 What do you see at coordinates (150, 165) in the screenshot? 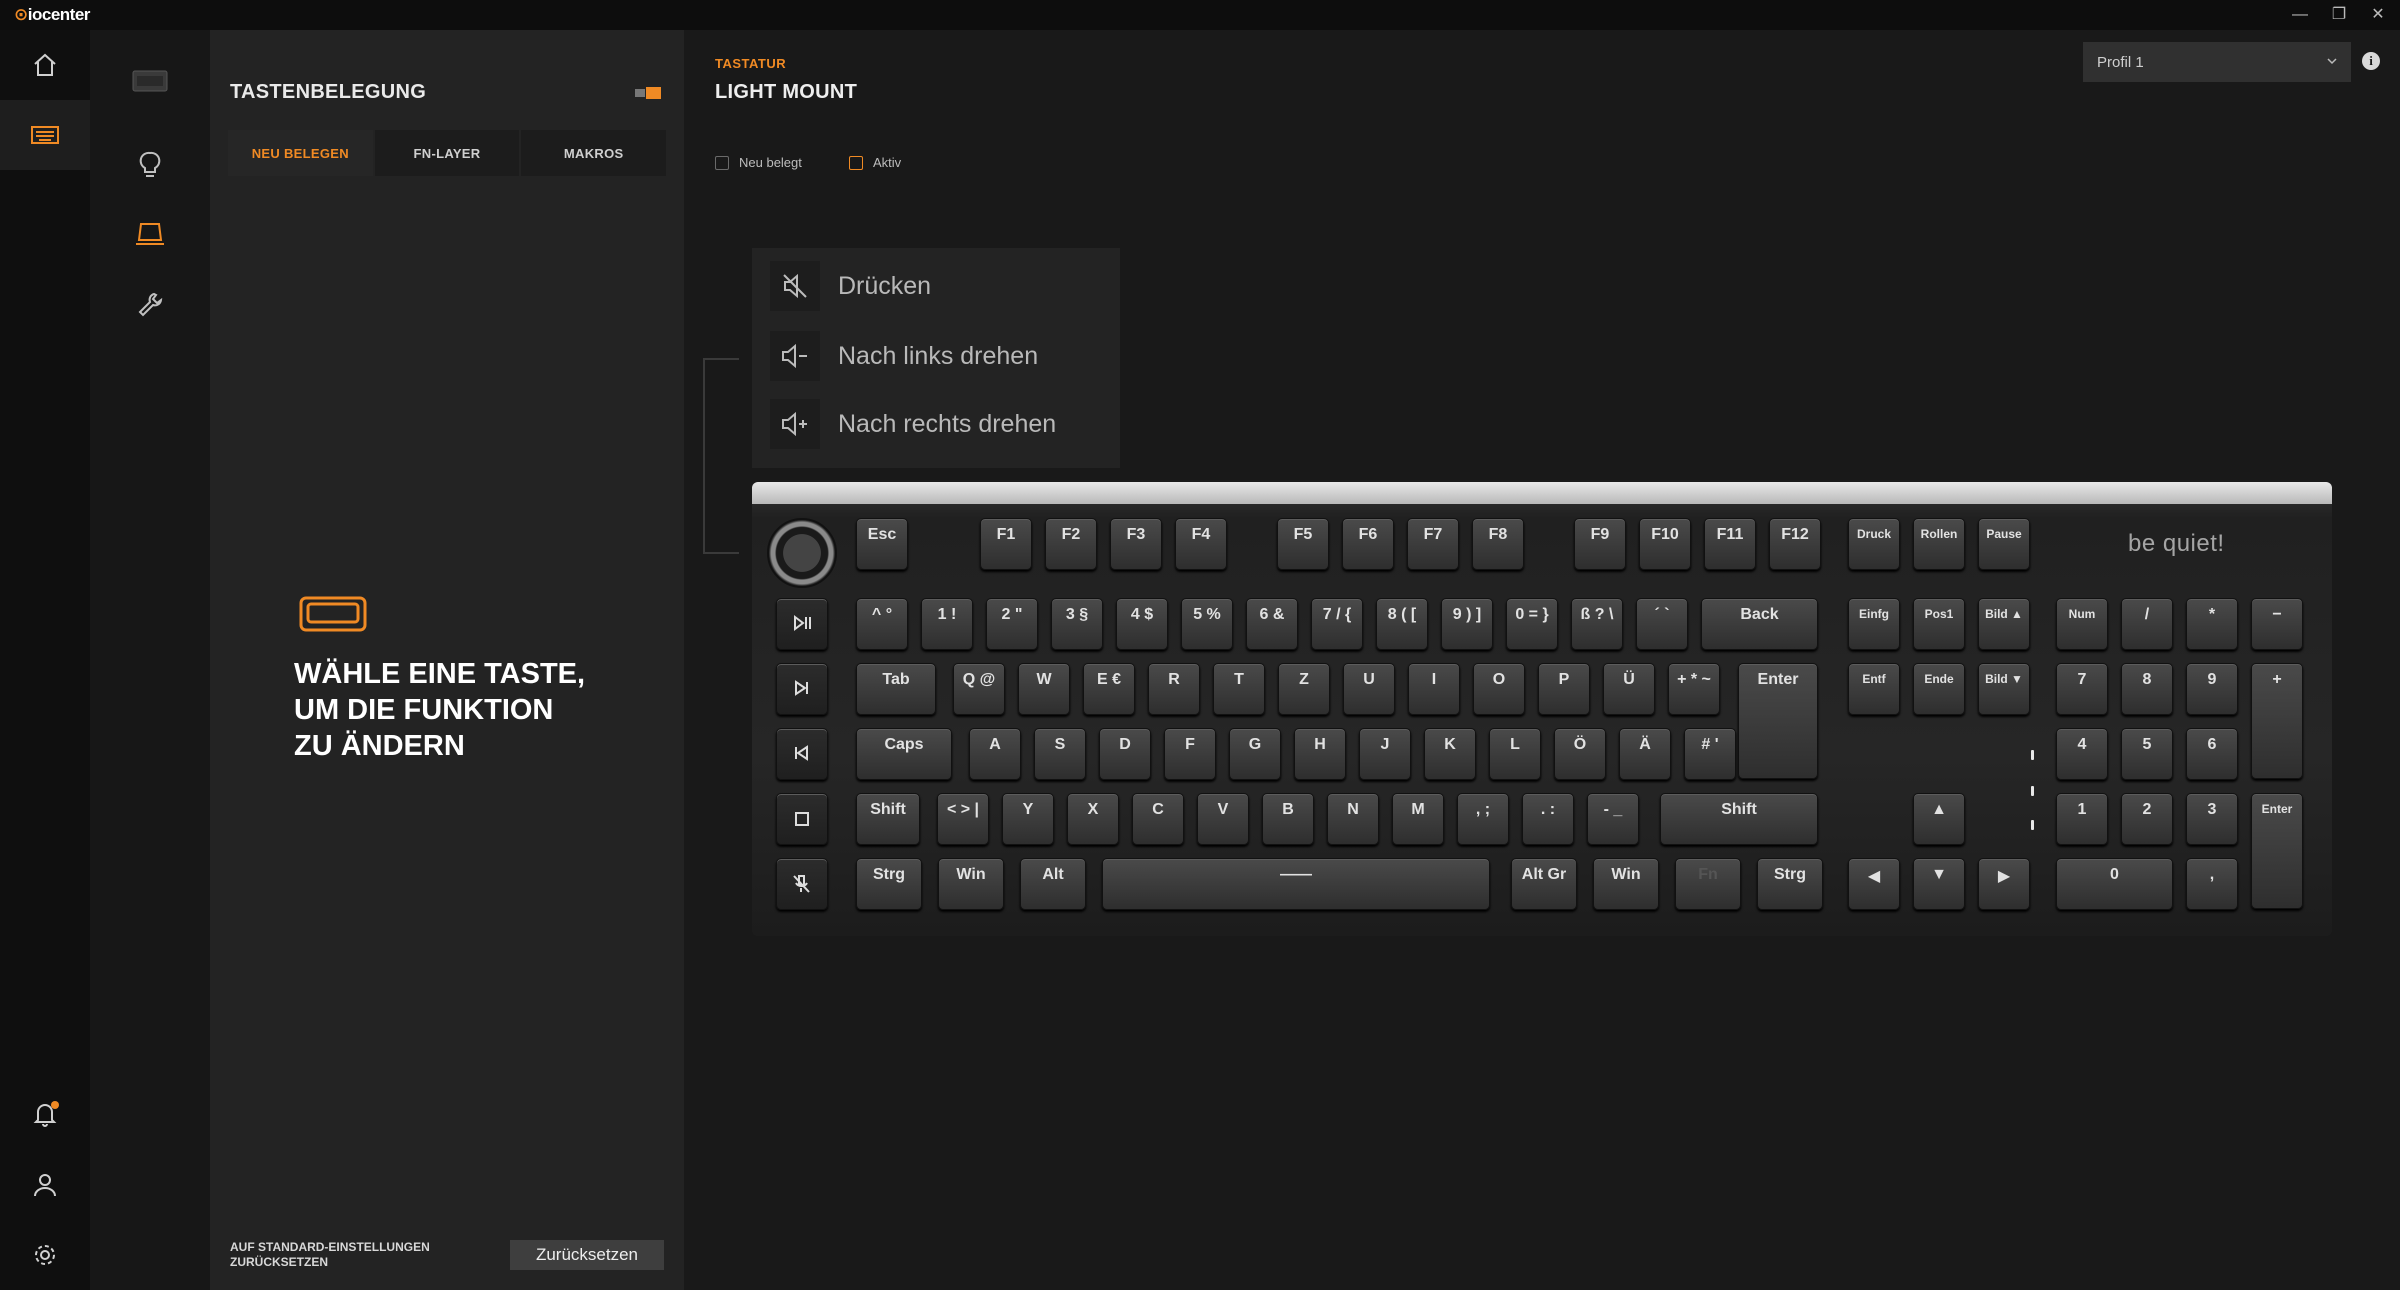
I see `lightbulb-icon` at bounding box center [150, 165].